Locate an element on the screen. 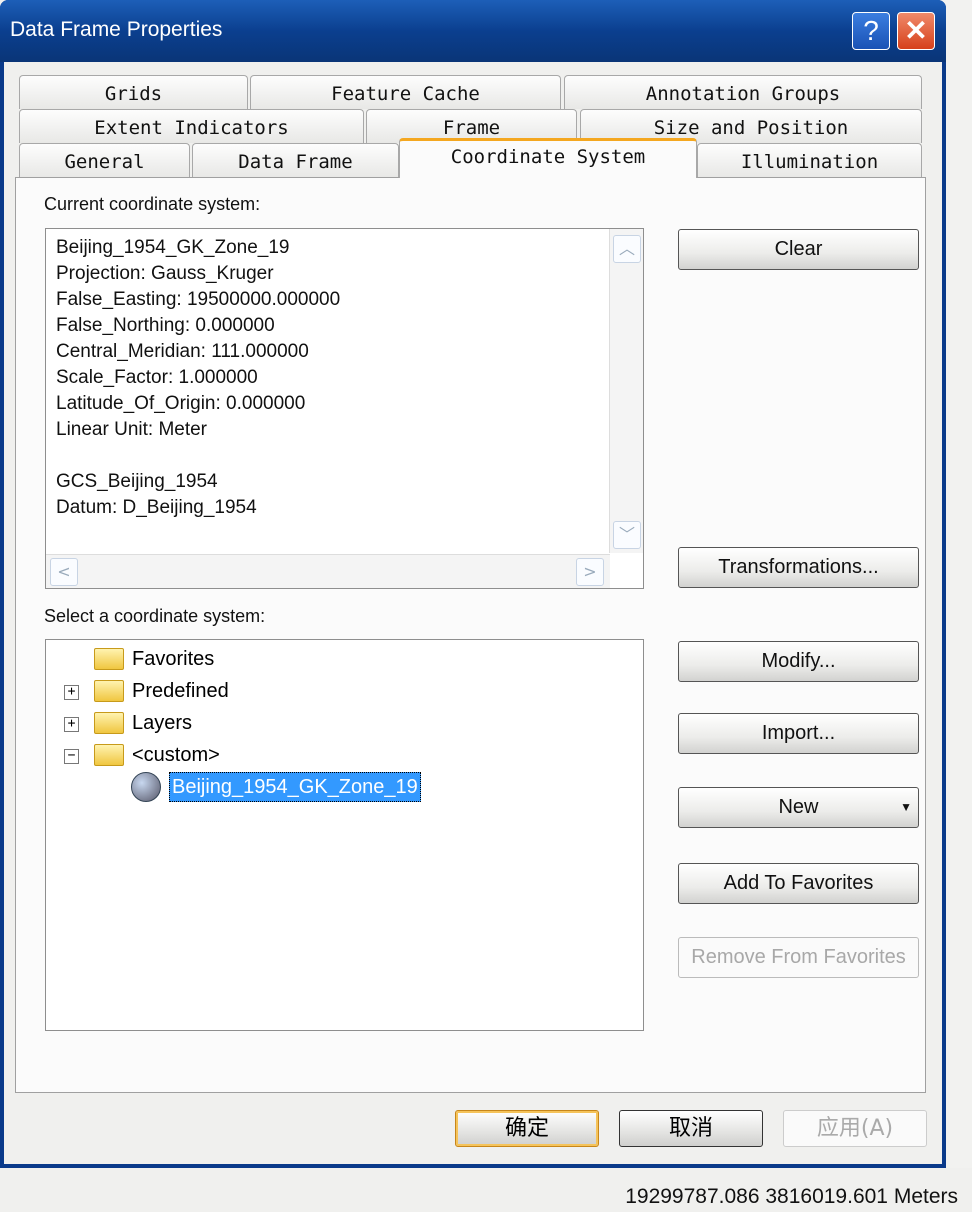  tree-label: Favorites is located at coordinates (173, 659).